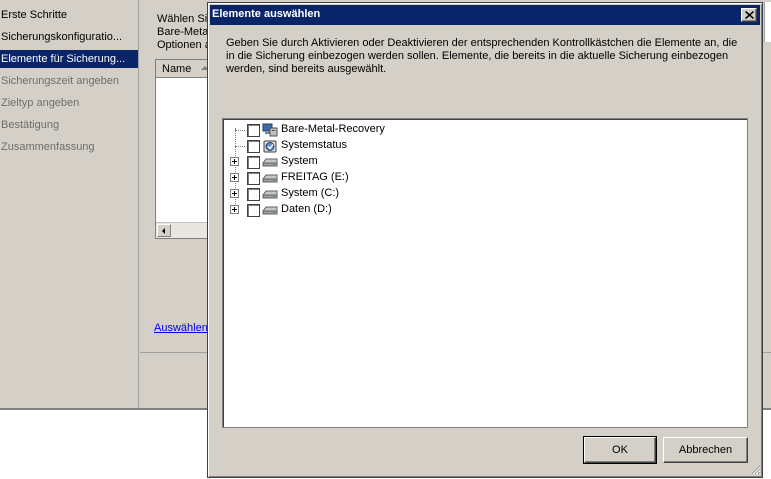  What do you see at coordinates (315, 177) in the screenshot?
I see `tree-item-label: FREITAG (E:)` at bounding box center [315, 177].